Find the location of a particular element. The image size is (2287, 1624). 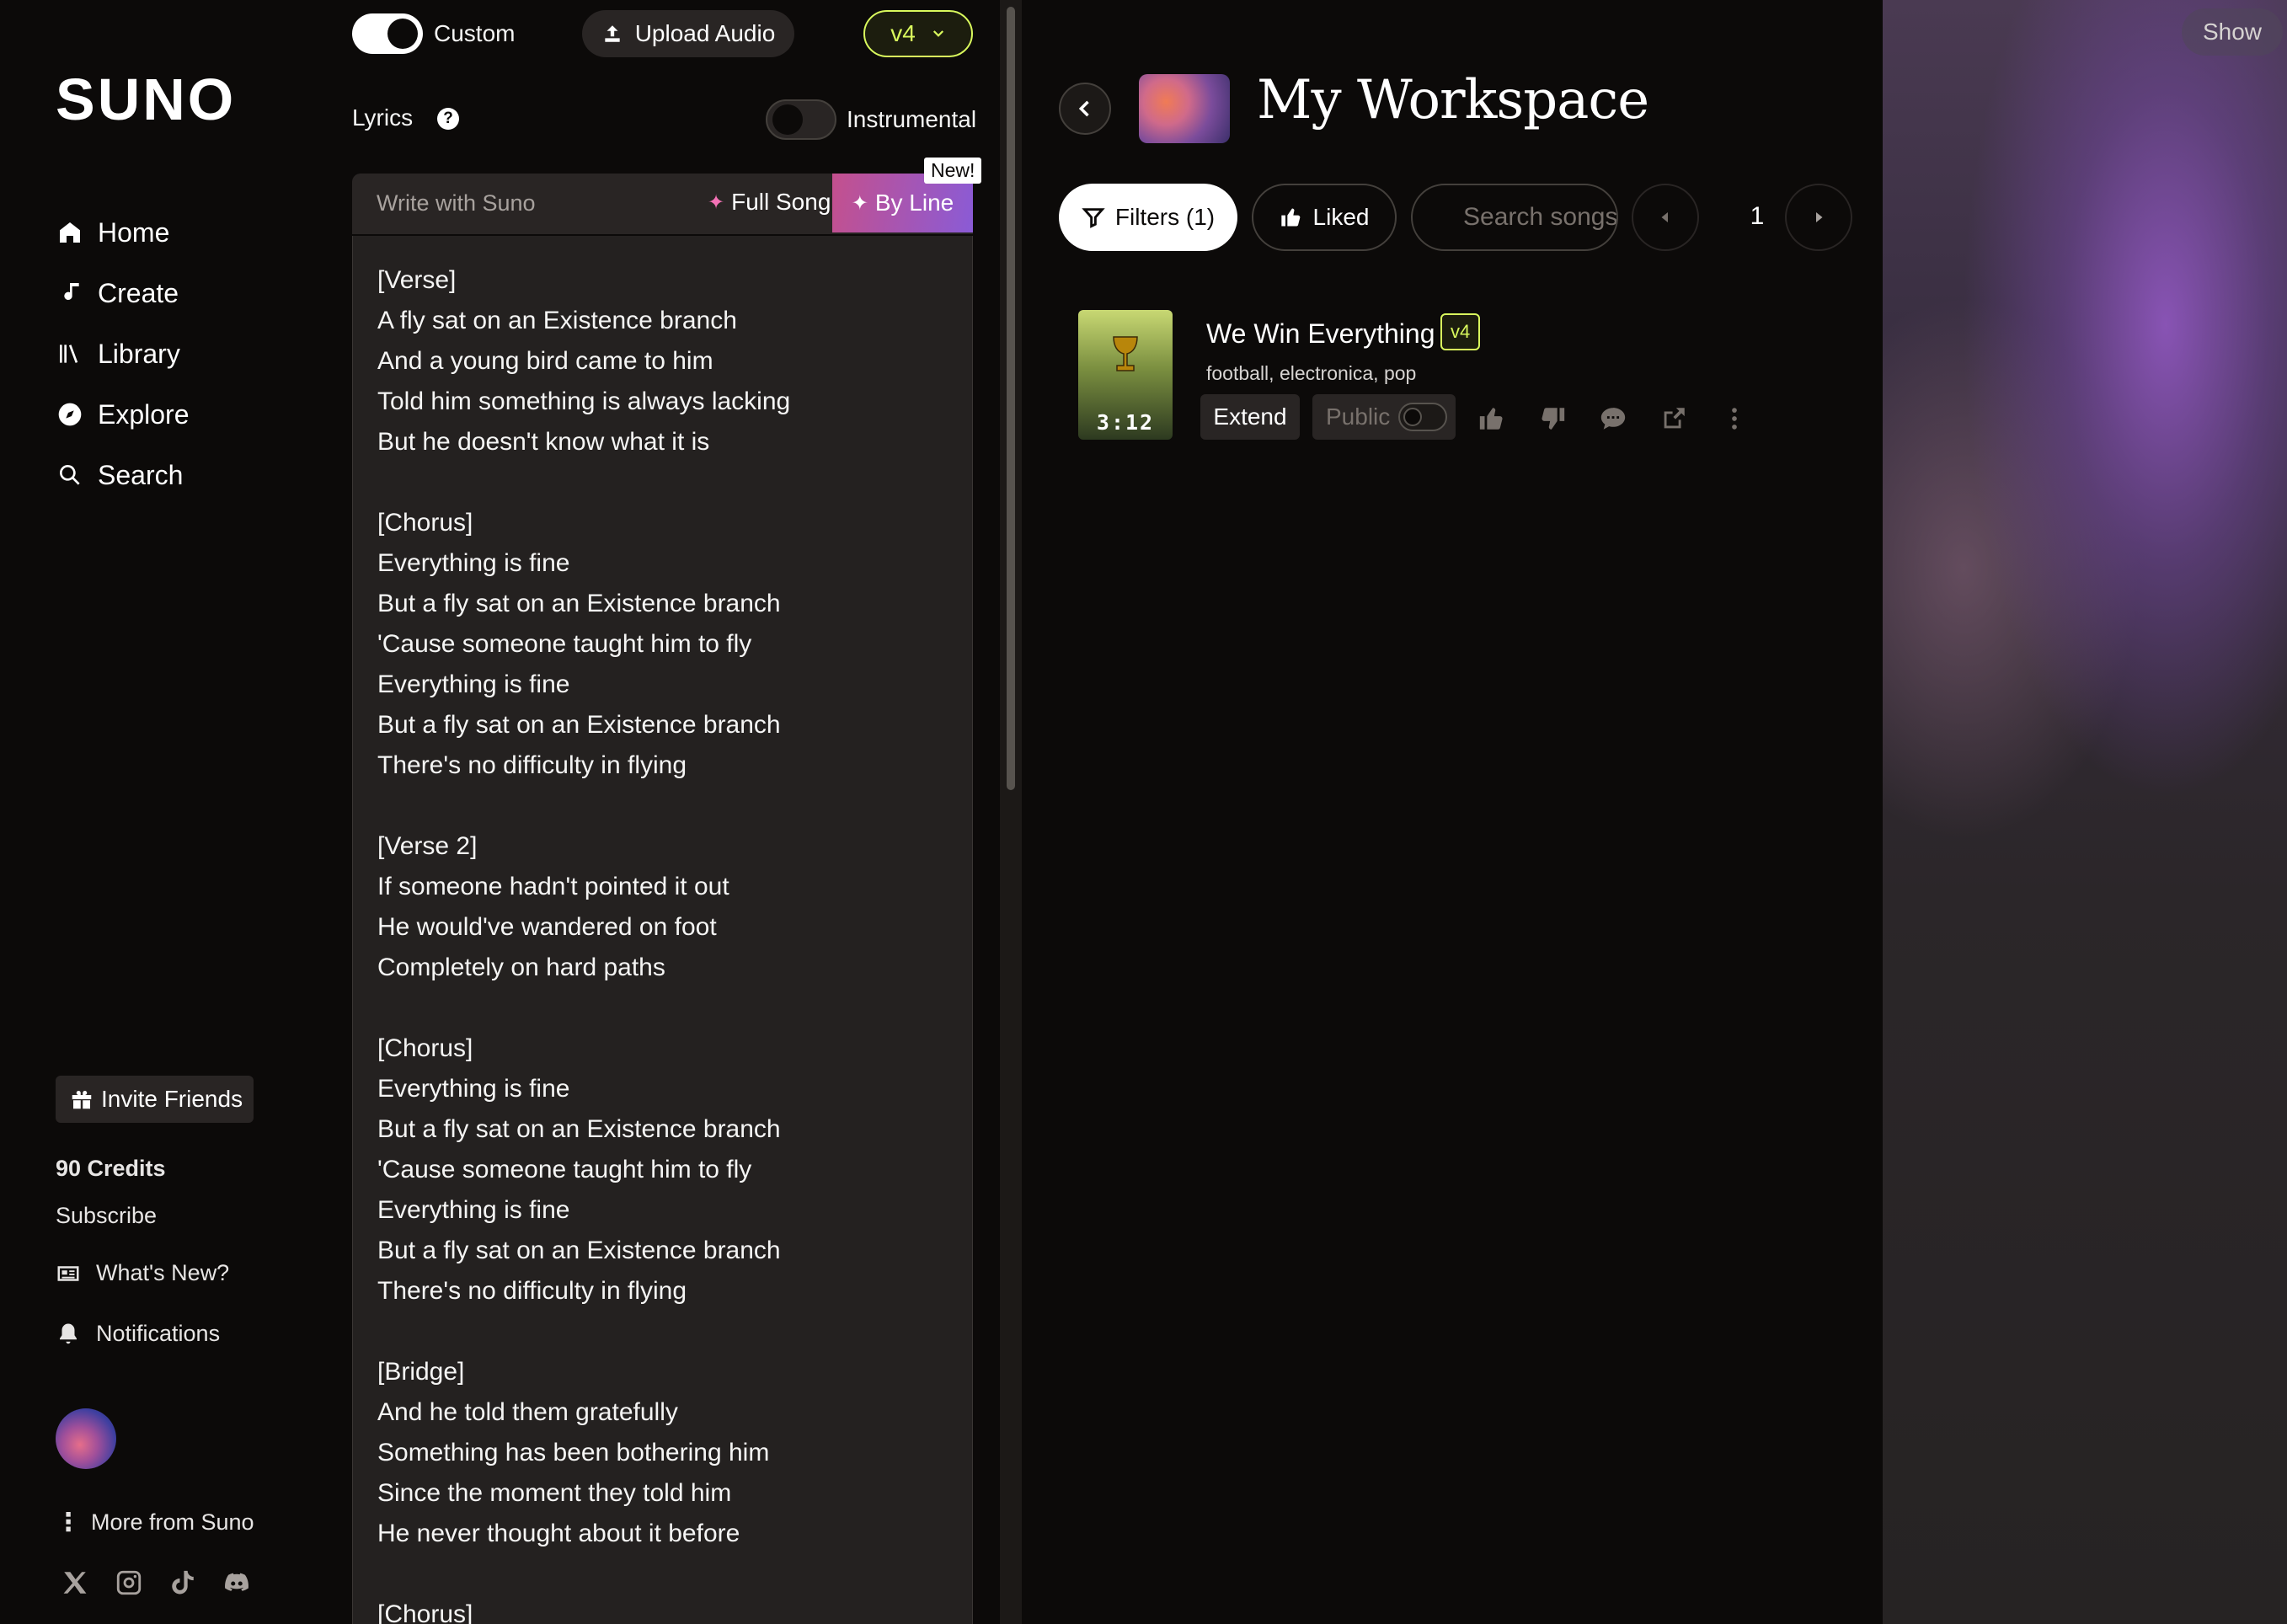

workspace-cover is located at coordinates (1185, 108).